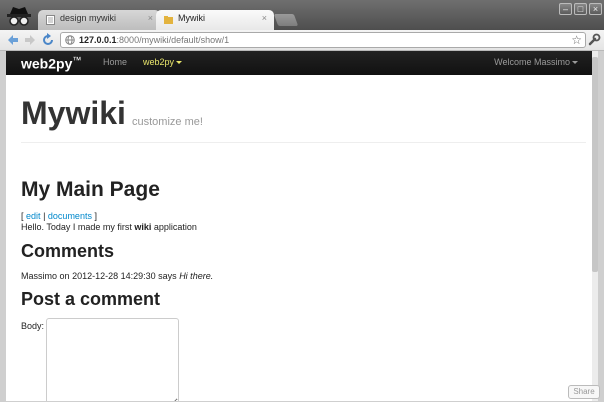  Describe the element at coordinates (595, 164) in the screenshot. I see `scrollbar-thumb` at that location.